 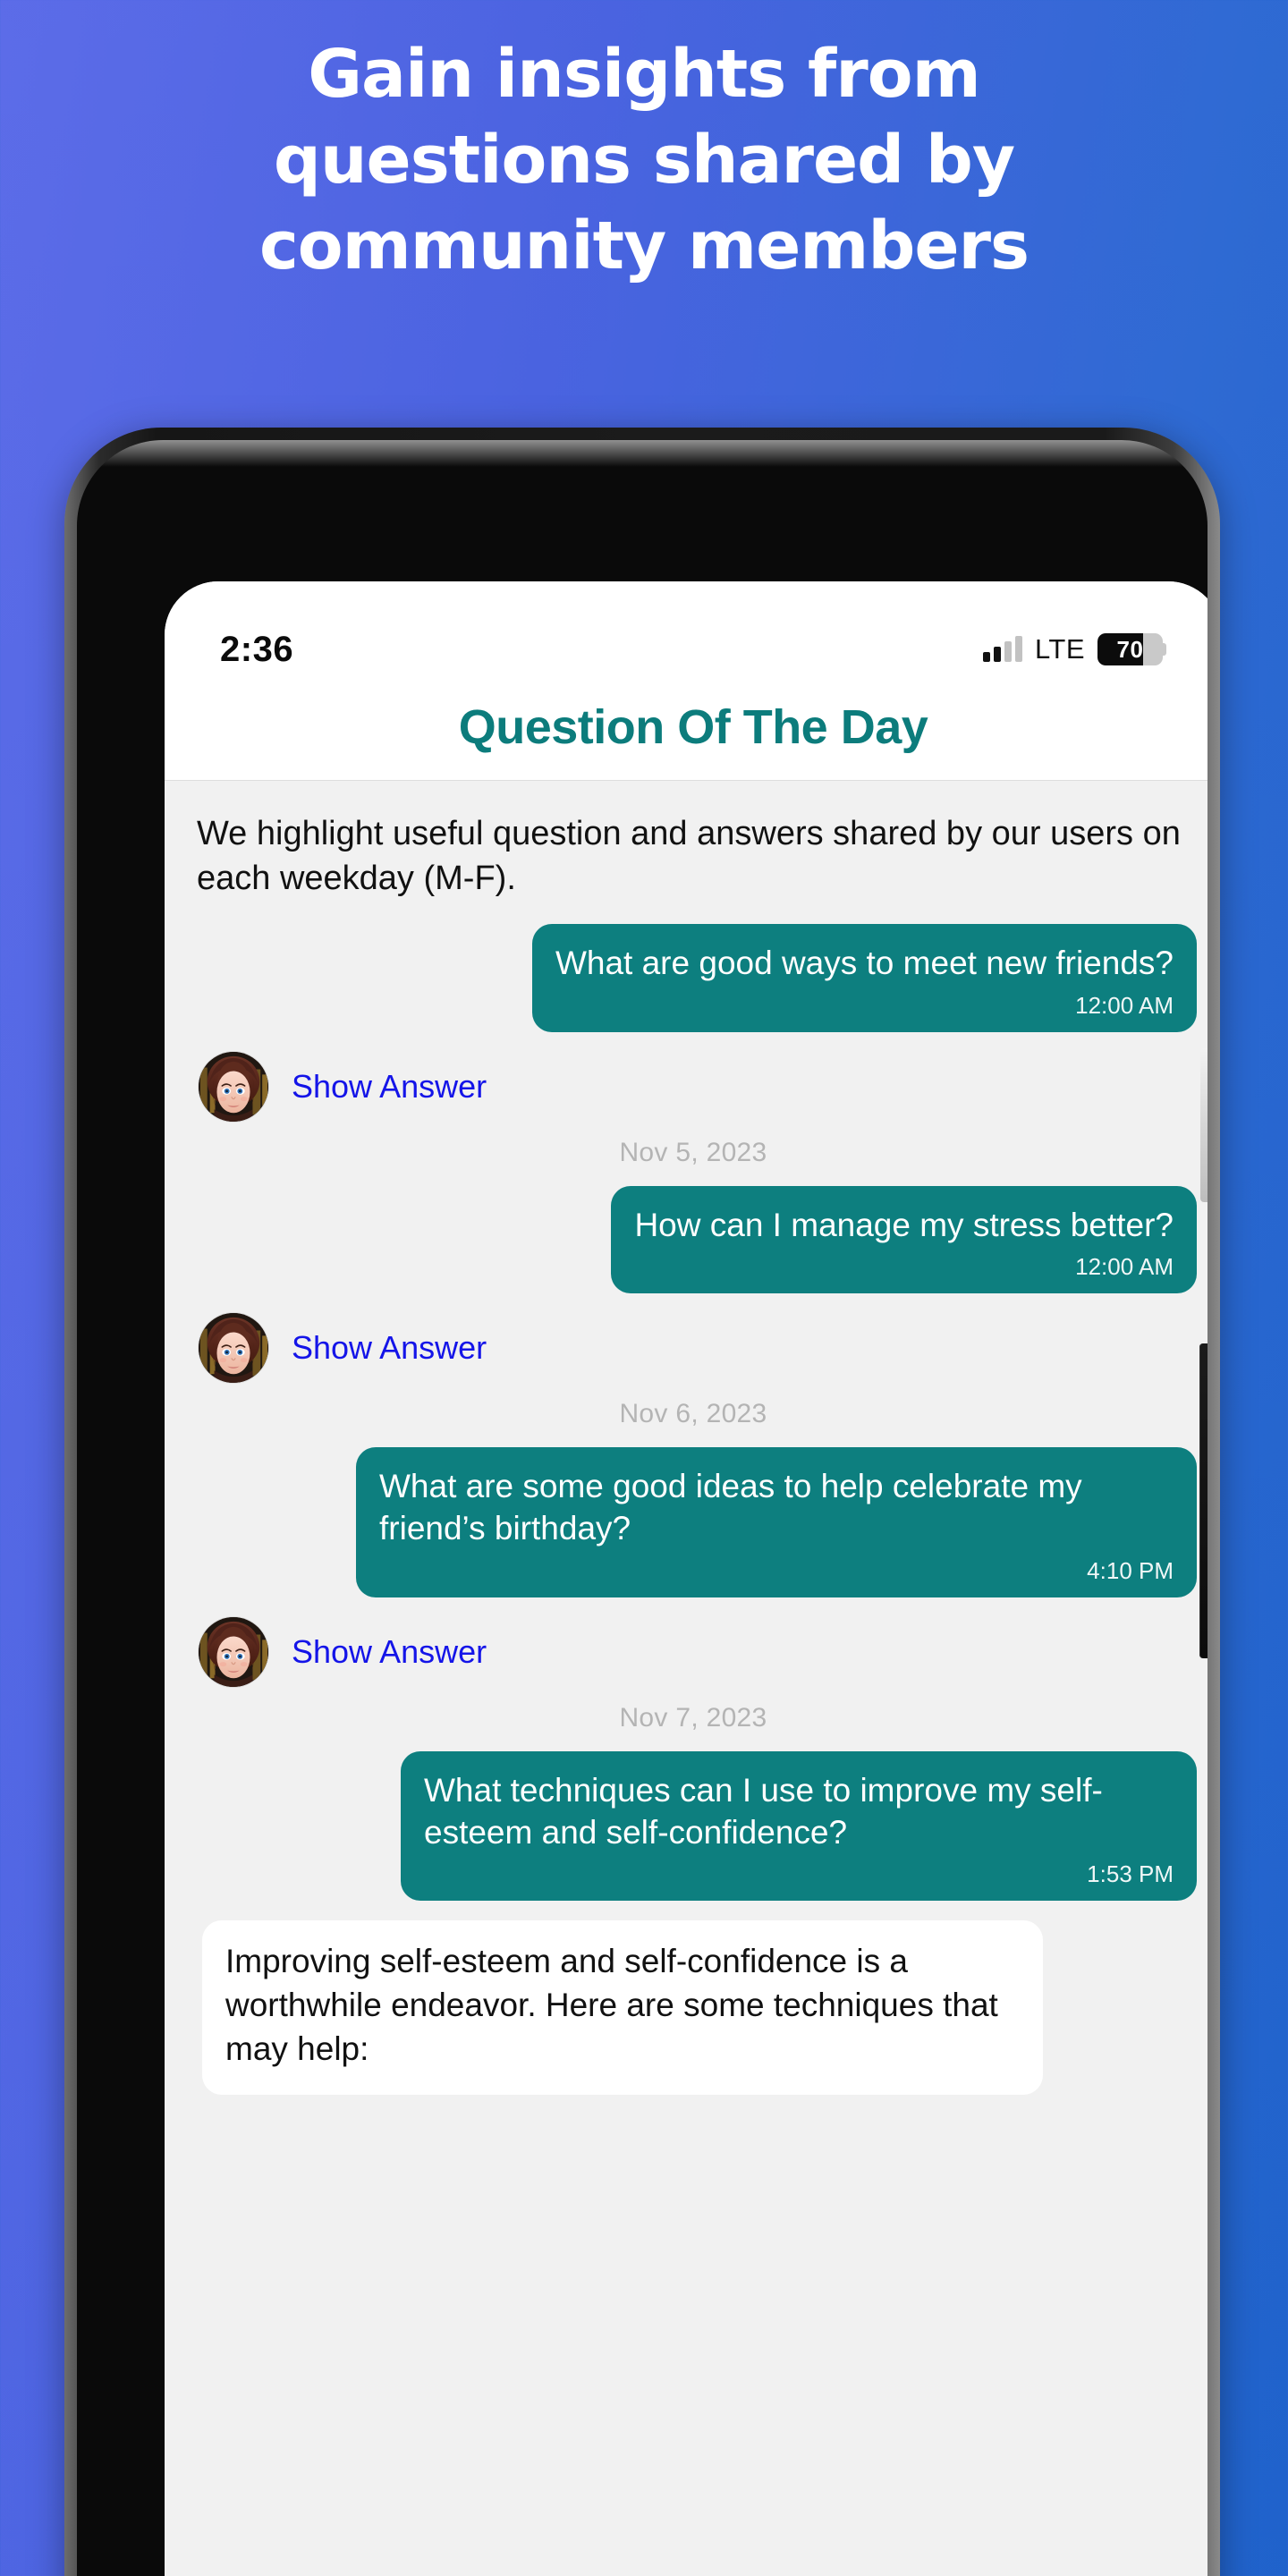 What do you see at coordinates (1059, 649) in the screenshot?
I see `network-type-label: LTE` at bounding box center [1059, 649].